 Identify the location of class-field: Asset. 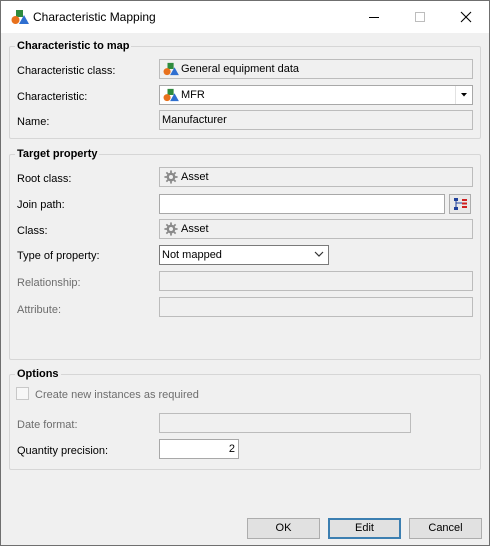
(316, 229).